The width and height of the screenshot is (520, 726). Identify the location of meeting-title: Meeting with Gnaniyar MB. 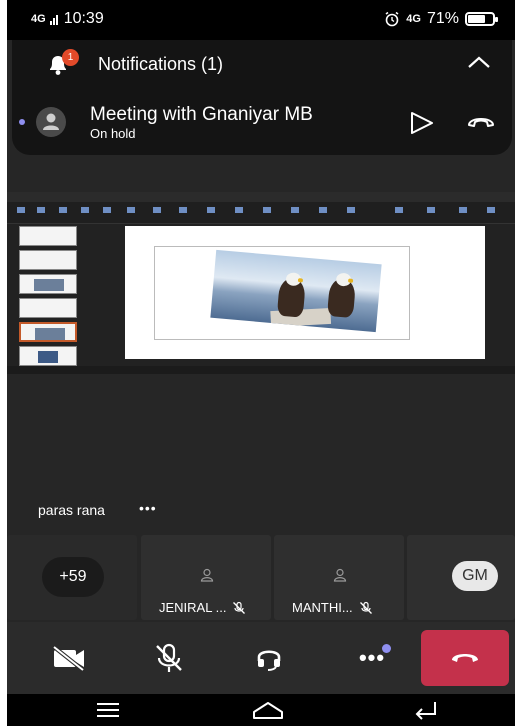
(201, 115).